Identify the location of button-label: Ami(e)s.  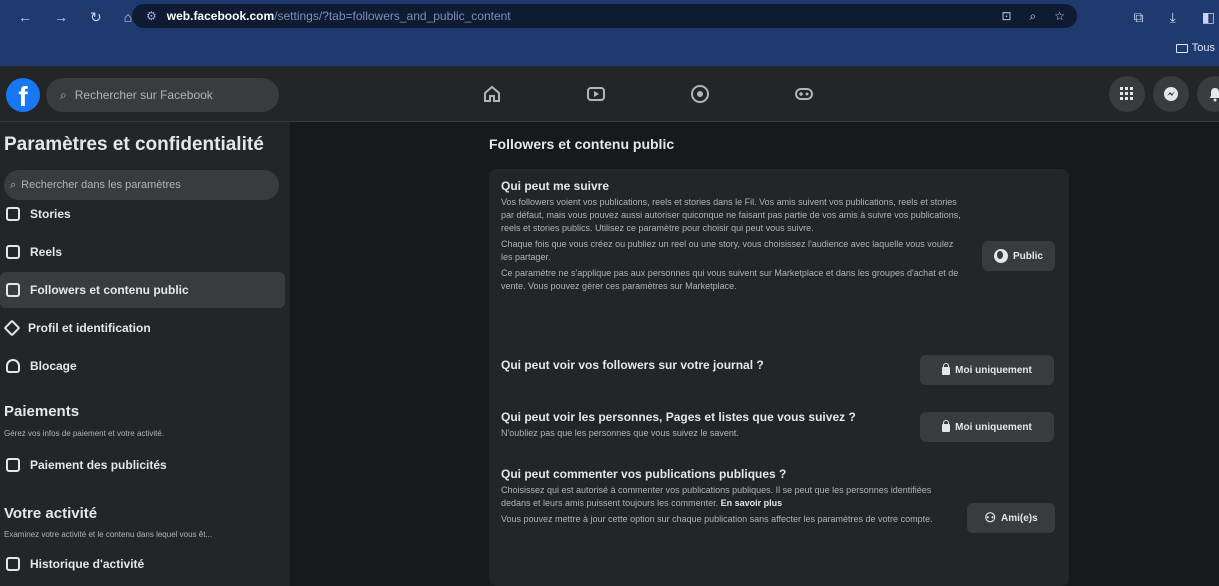
(1019, 518).